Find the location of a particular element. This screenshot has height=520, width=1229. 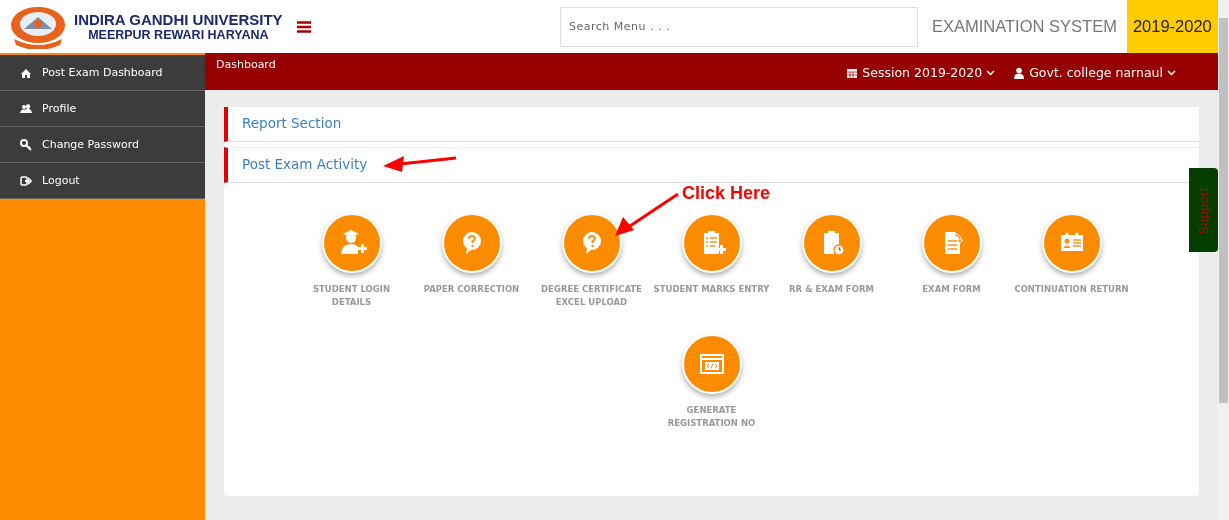

year-badge: 2019-2020 is located at coordinates (1172, 26).